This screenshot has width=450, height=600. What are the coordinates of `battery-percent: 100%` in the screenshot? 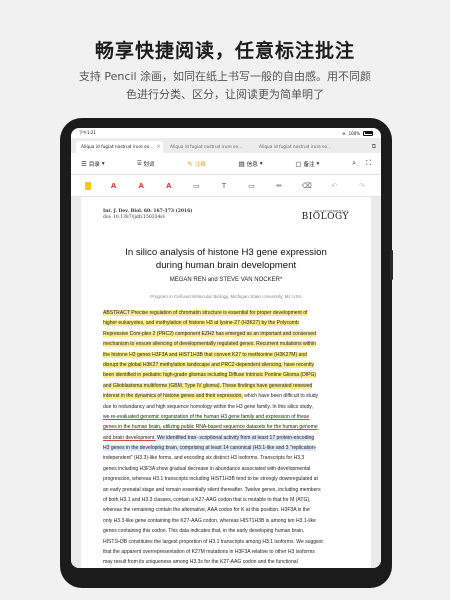 It's located at (354, 133).